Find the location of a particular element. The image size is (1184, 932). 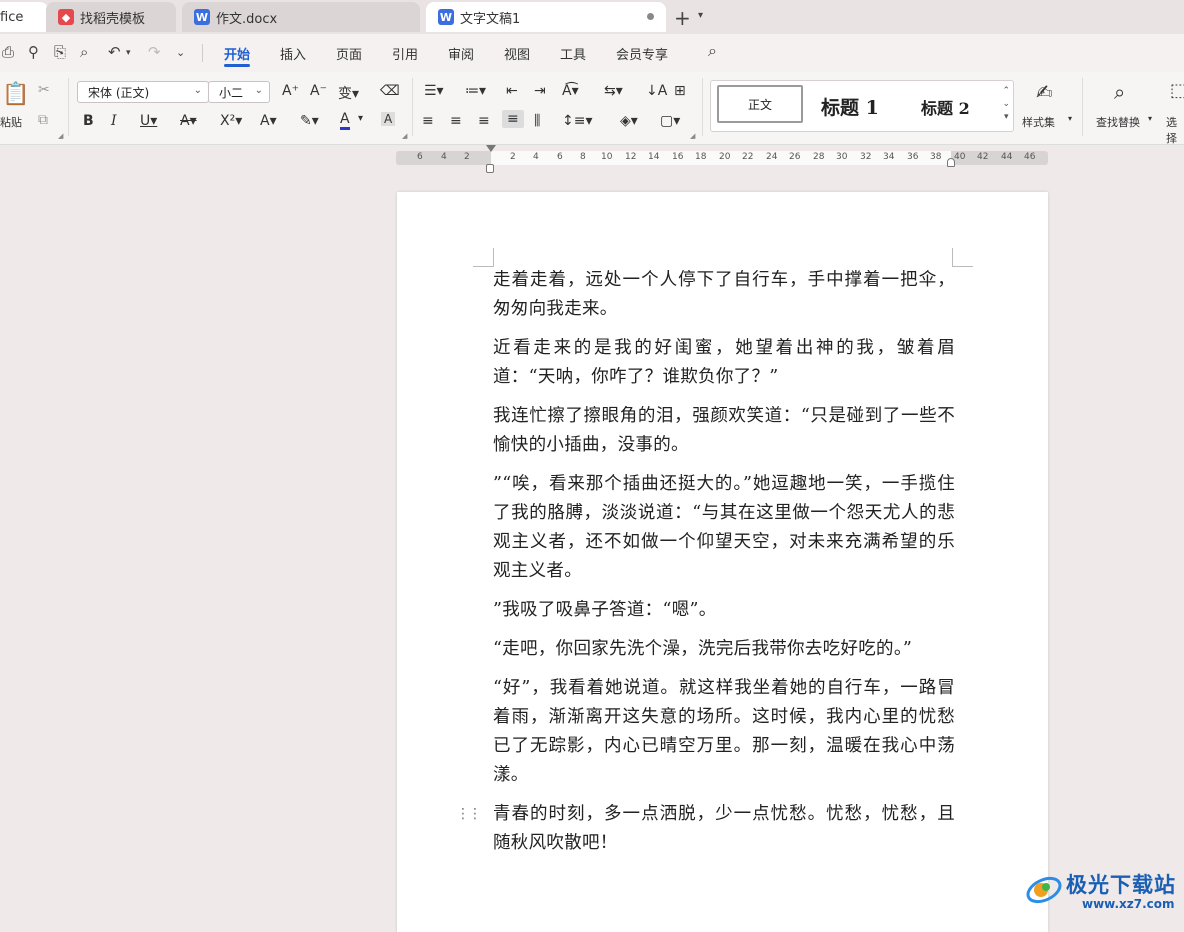

style-normal: 正文 is located at coordinates (760, 104).